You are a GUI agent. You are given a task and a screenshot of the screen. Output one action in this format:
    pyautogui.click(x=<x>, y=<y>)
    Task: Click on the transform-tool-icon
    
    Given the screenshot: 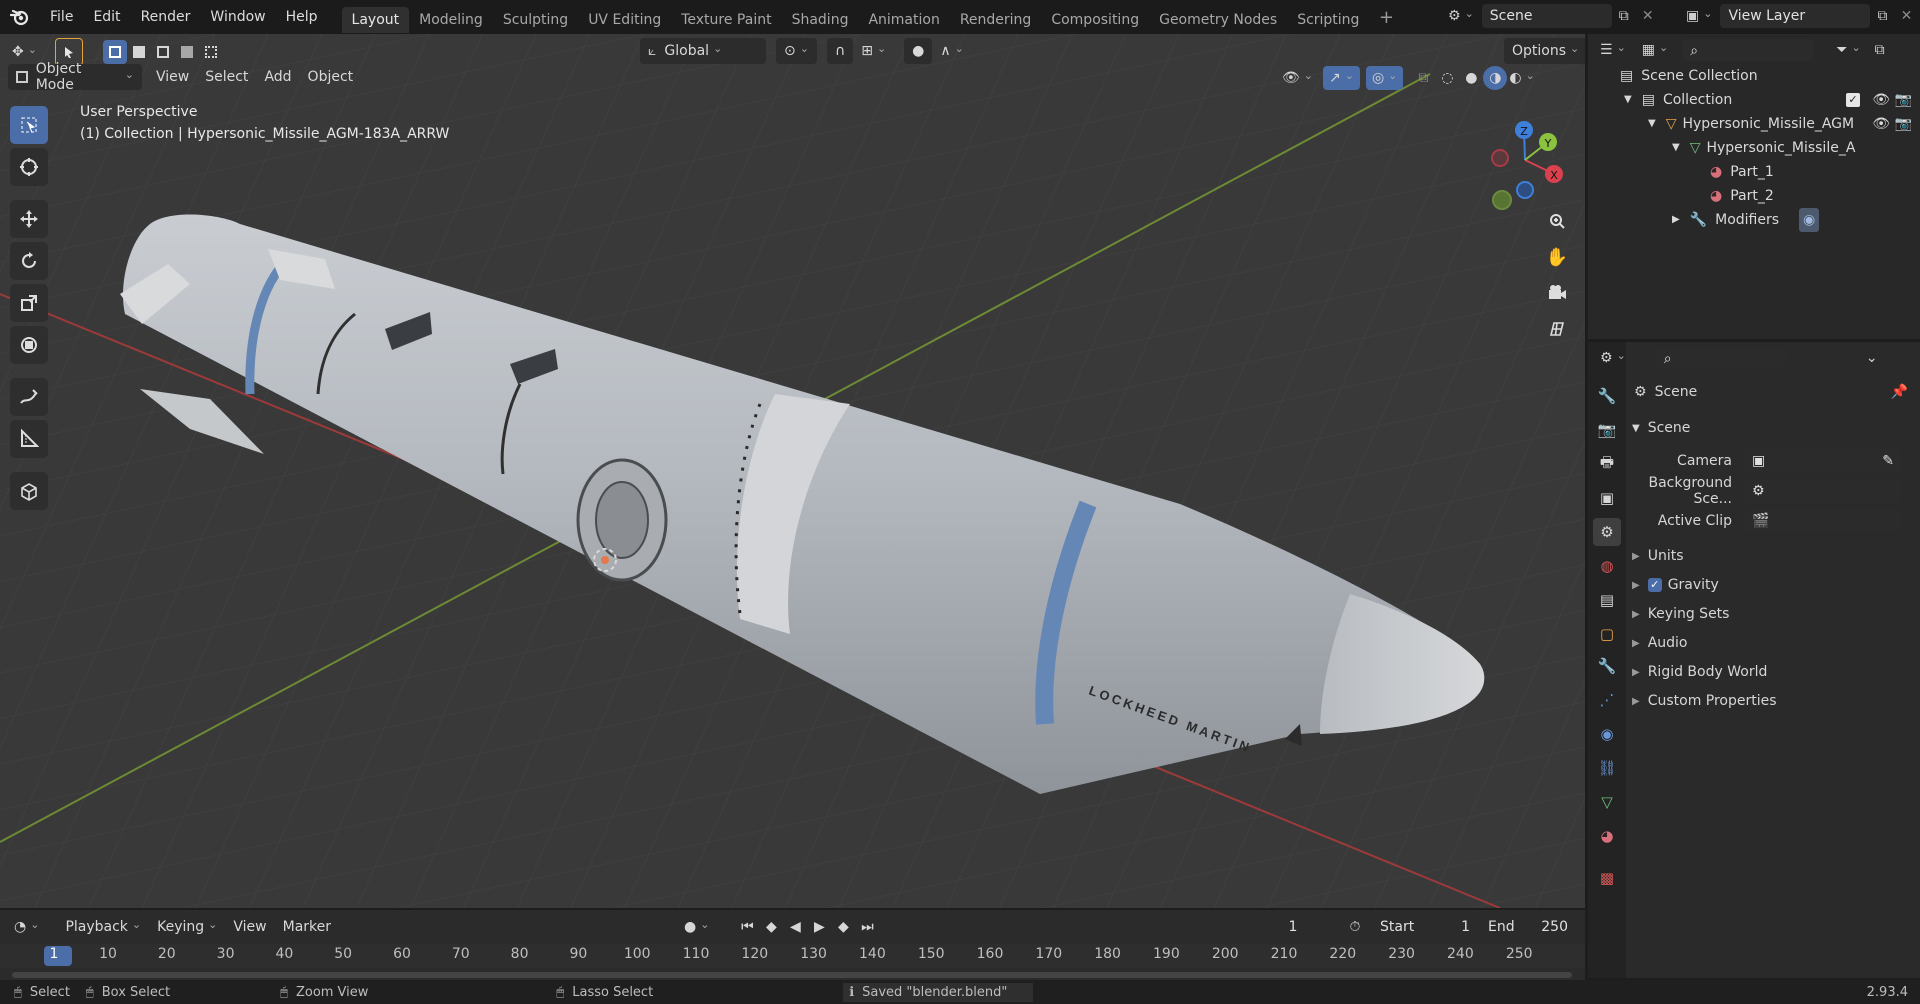 What is the action you would take?
    pyautogui.click(x=29, y=345)
    